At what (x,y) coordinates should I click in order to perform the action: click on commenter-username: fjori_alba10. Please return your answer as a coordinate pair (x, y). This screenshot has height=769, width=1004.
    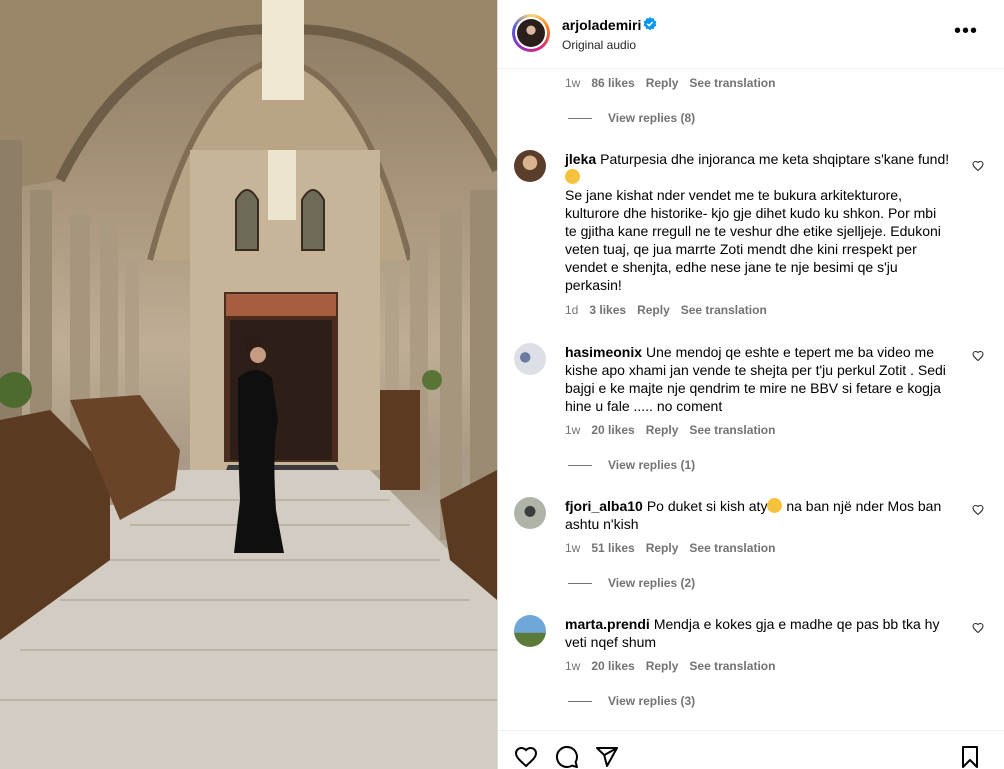
    Looking at the image, I should click on (604, 506).